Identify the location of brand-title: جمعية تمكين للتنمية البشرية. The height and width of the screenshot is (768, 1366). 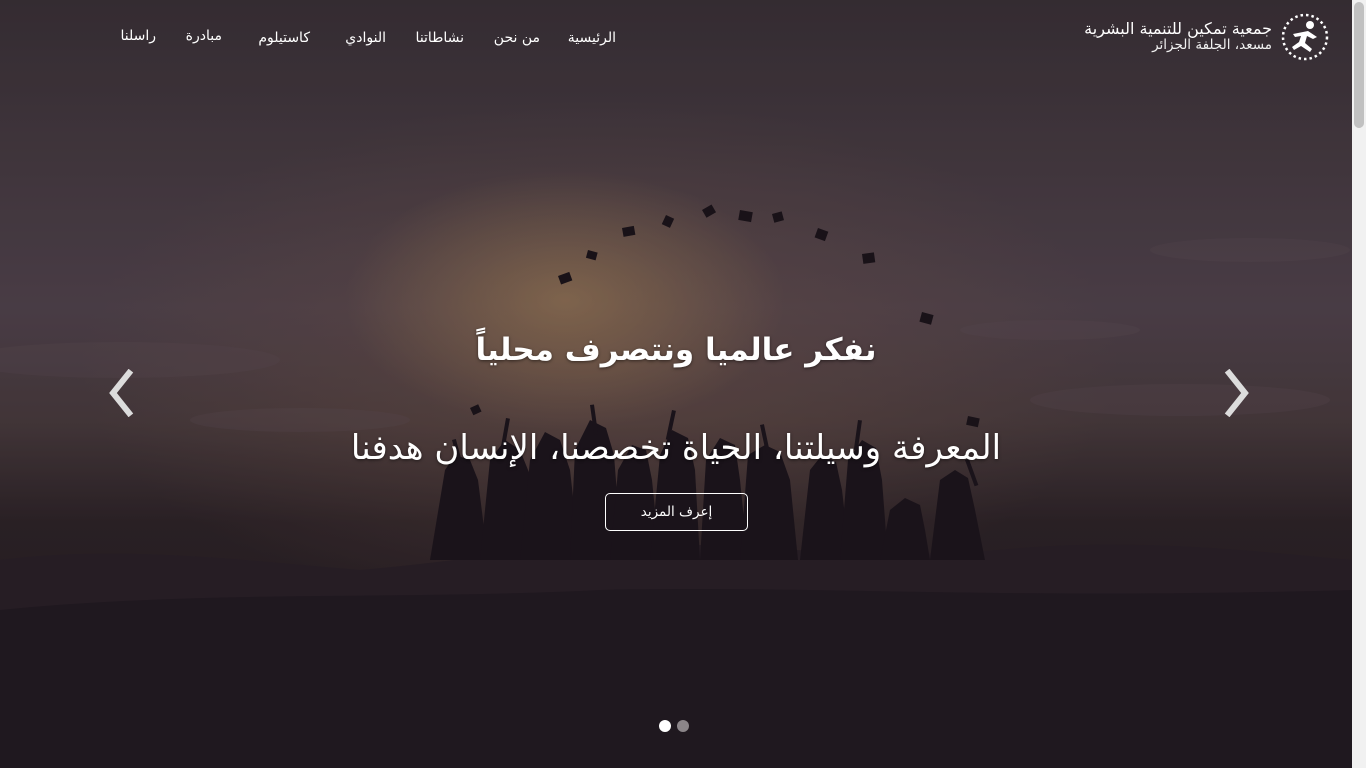
(1178, 29).